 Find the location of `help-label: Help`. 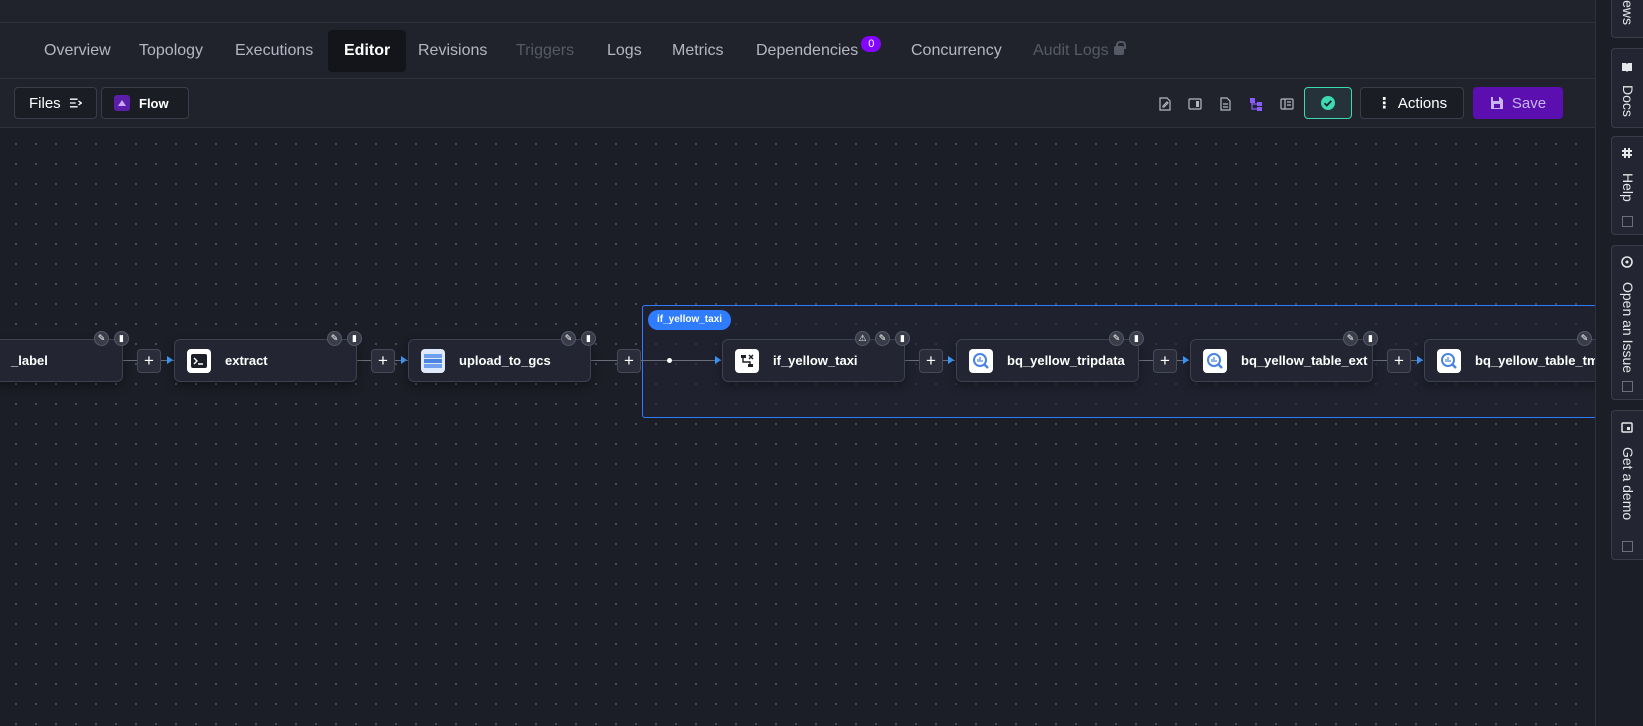

help-label: Help is located at coordinates (1628, 187).